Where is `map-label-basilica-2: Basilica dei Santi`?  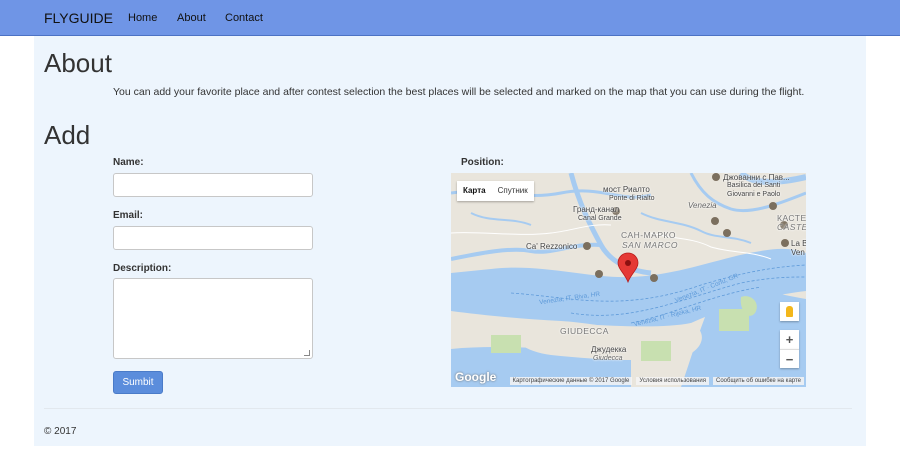
map-label-basilica-2: Basilica dei Santi is located at coordinates (754, 185).